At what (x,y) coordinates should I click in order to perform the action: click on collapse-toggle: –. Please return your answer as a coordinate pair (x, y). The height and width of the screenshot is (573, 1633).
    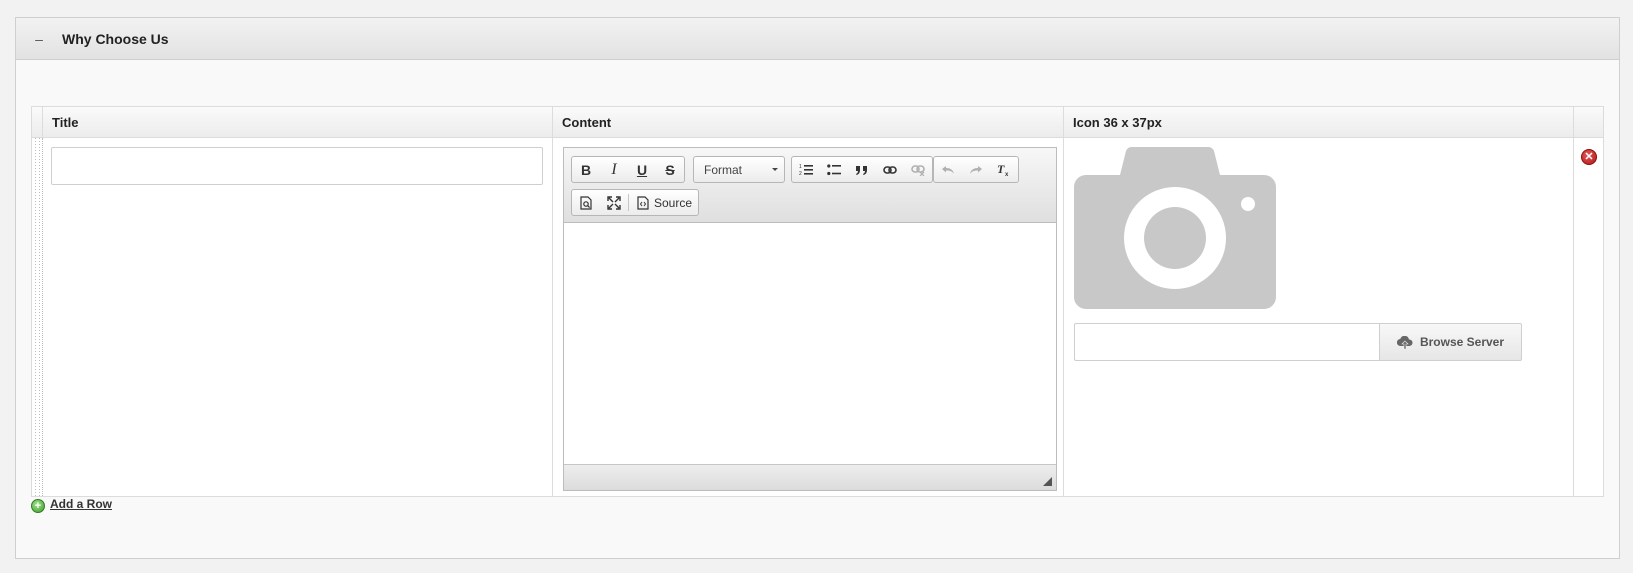
    Looking at the image, I should click on (39, 39).